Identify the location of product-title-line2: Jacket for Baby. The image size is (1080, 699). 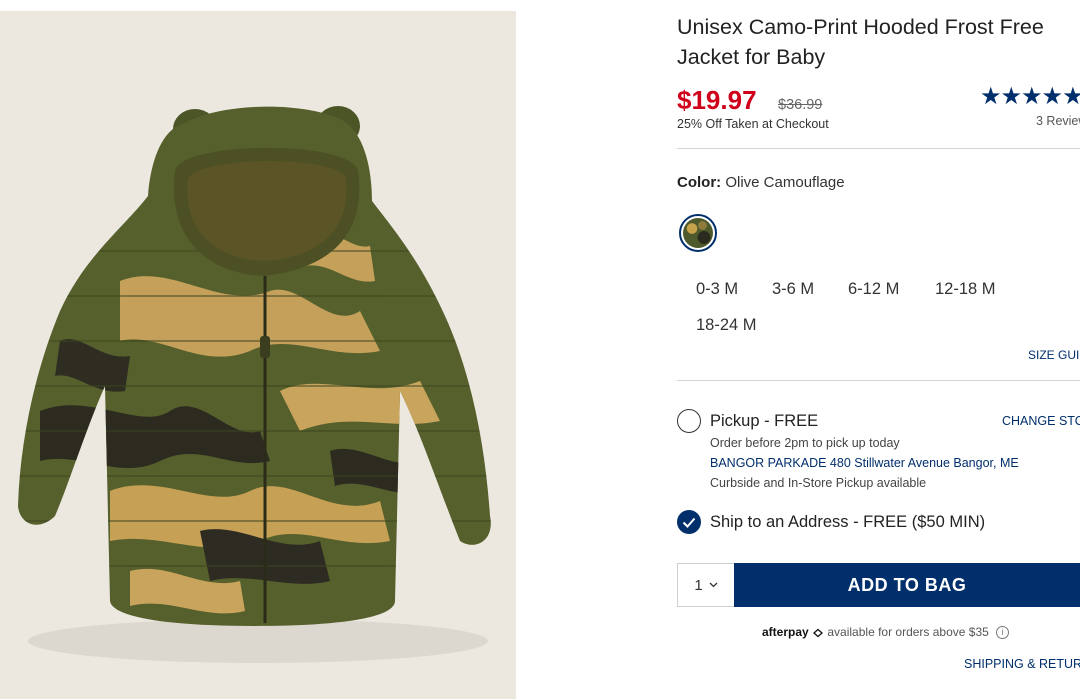
(751, 57).